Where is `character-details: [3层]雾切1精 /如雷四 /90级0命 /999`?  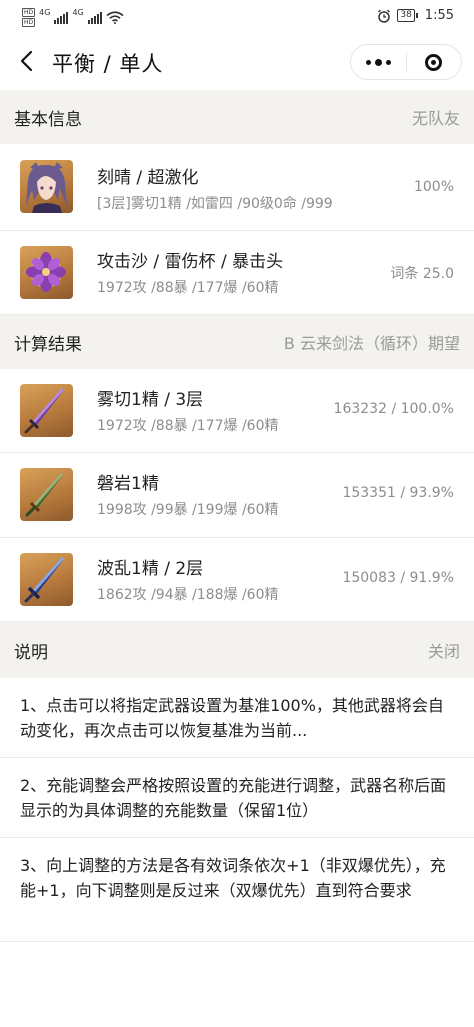 character-details: [3层]雾切1精 /如雷四 /90级0命 /999 is located at coordinates (215, 204).